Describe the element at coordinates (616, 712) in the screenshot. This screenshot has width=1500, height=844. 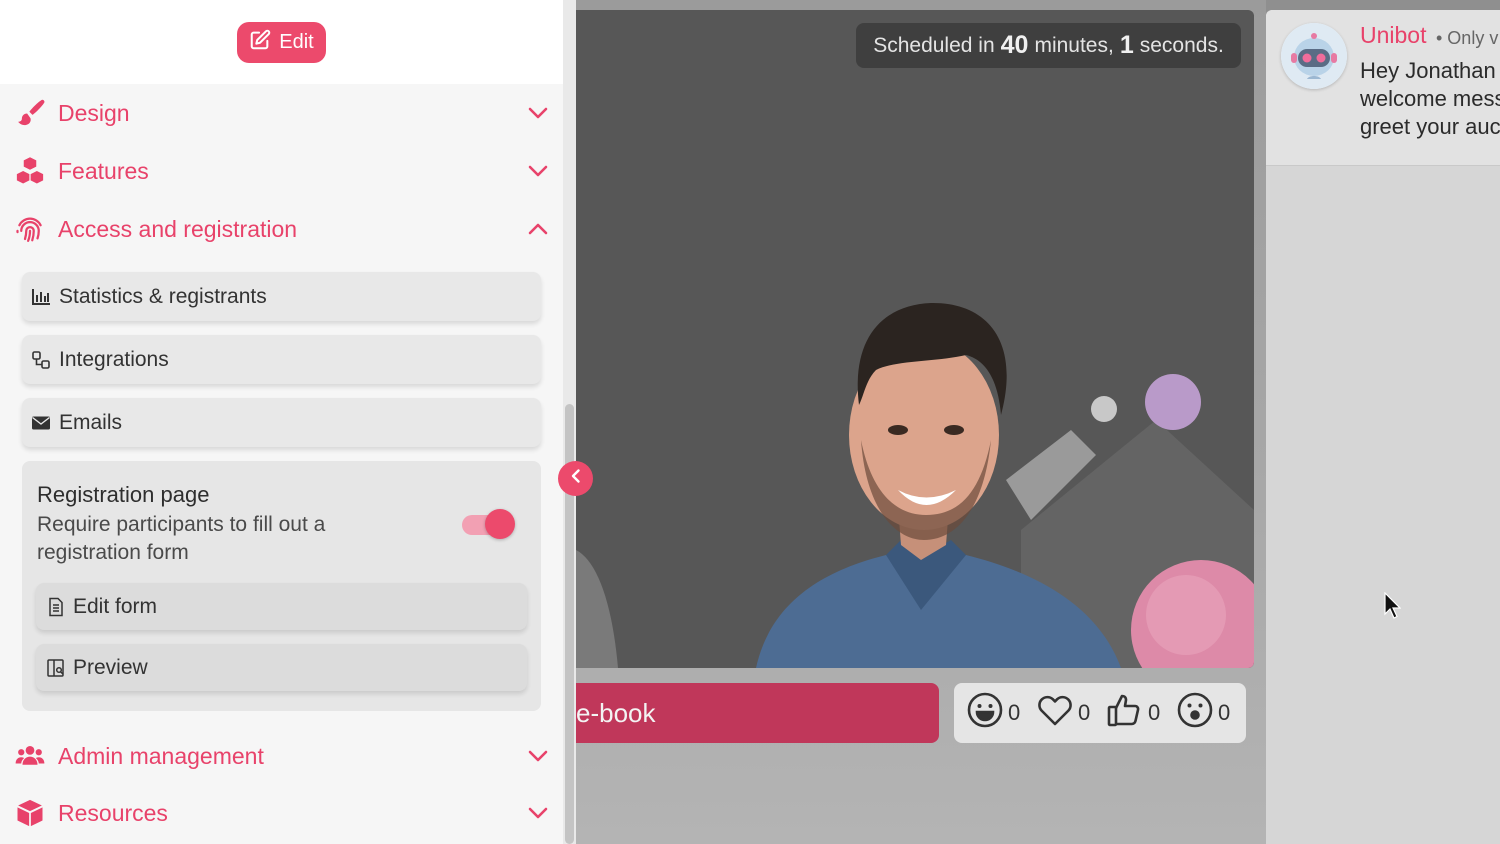
I see `cta-label: e-book` at that location.